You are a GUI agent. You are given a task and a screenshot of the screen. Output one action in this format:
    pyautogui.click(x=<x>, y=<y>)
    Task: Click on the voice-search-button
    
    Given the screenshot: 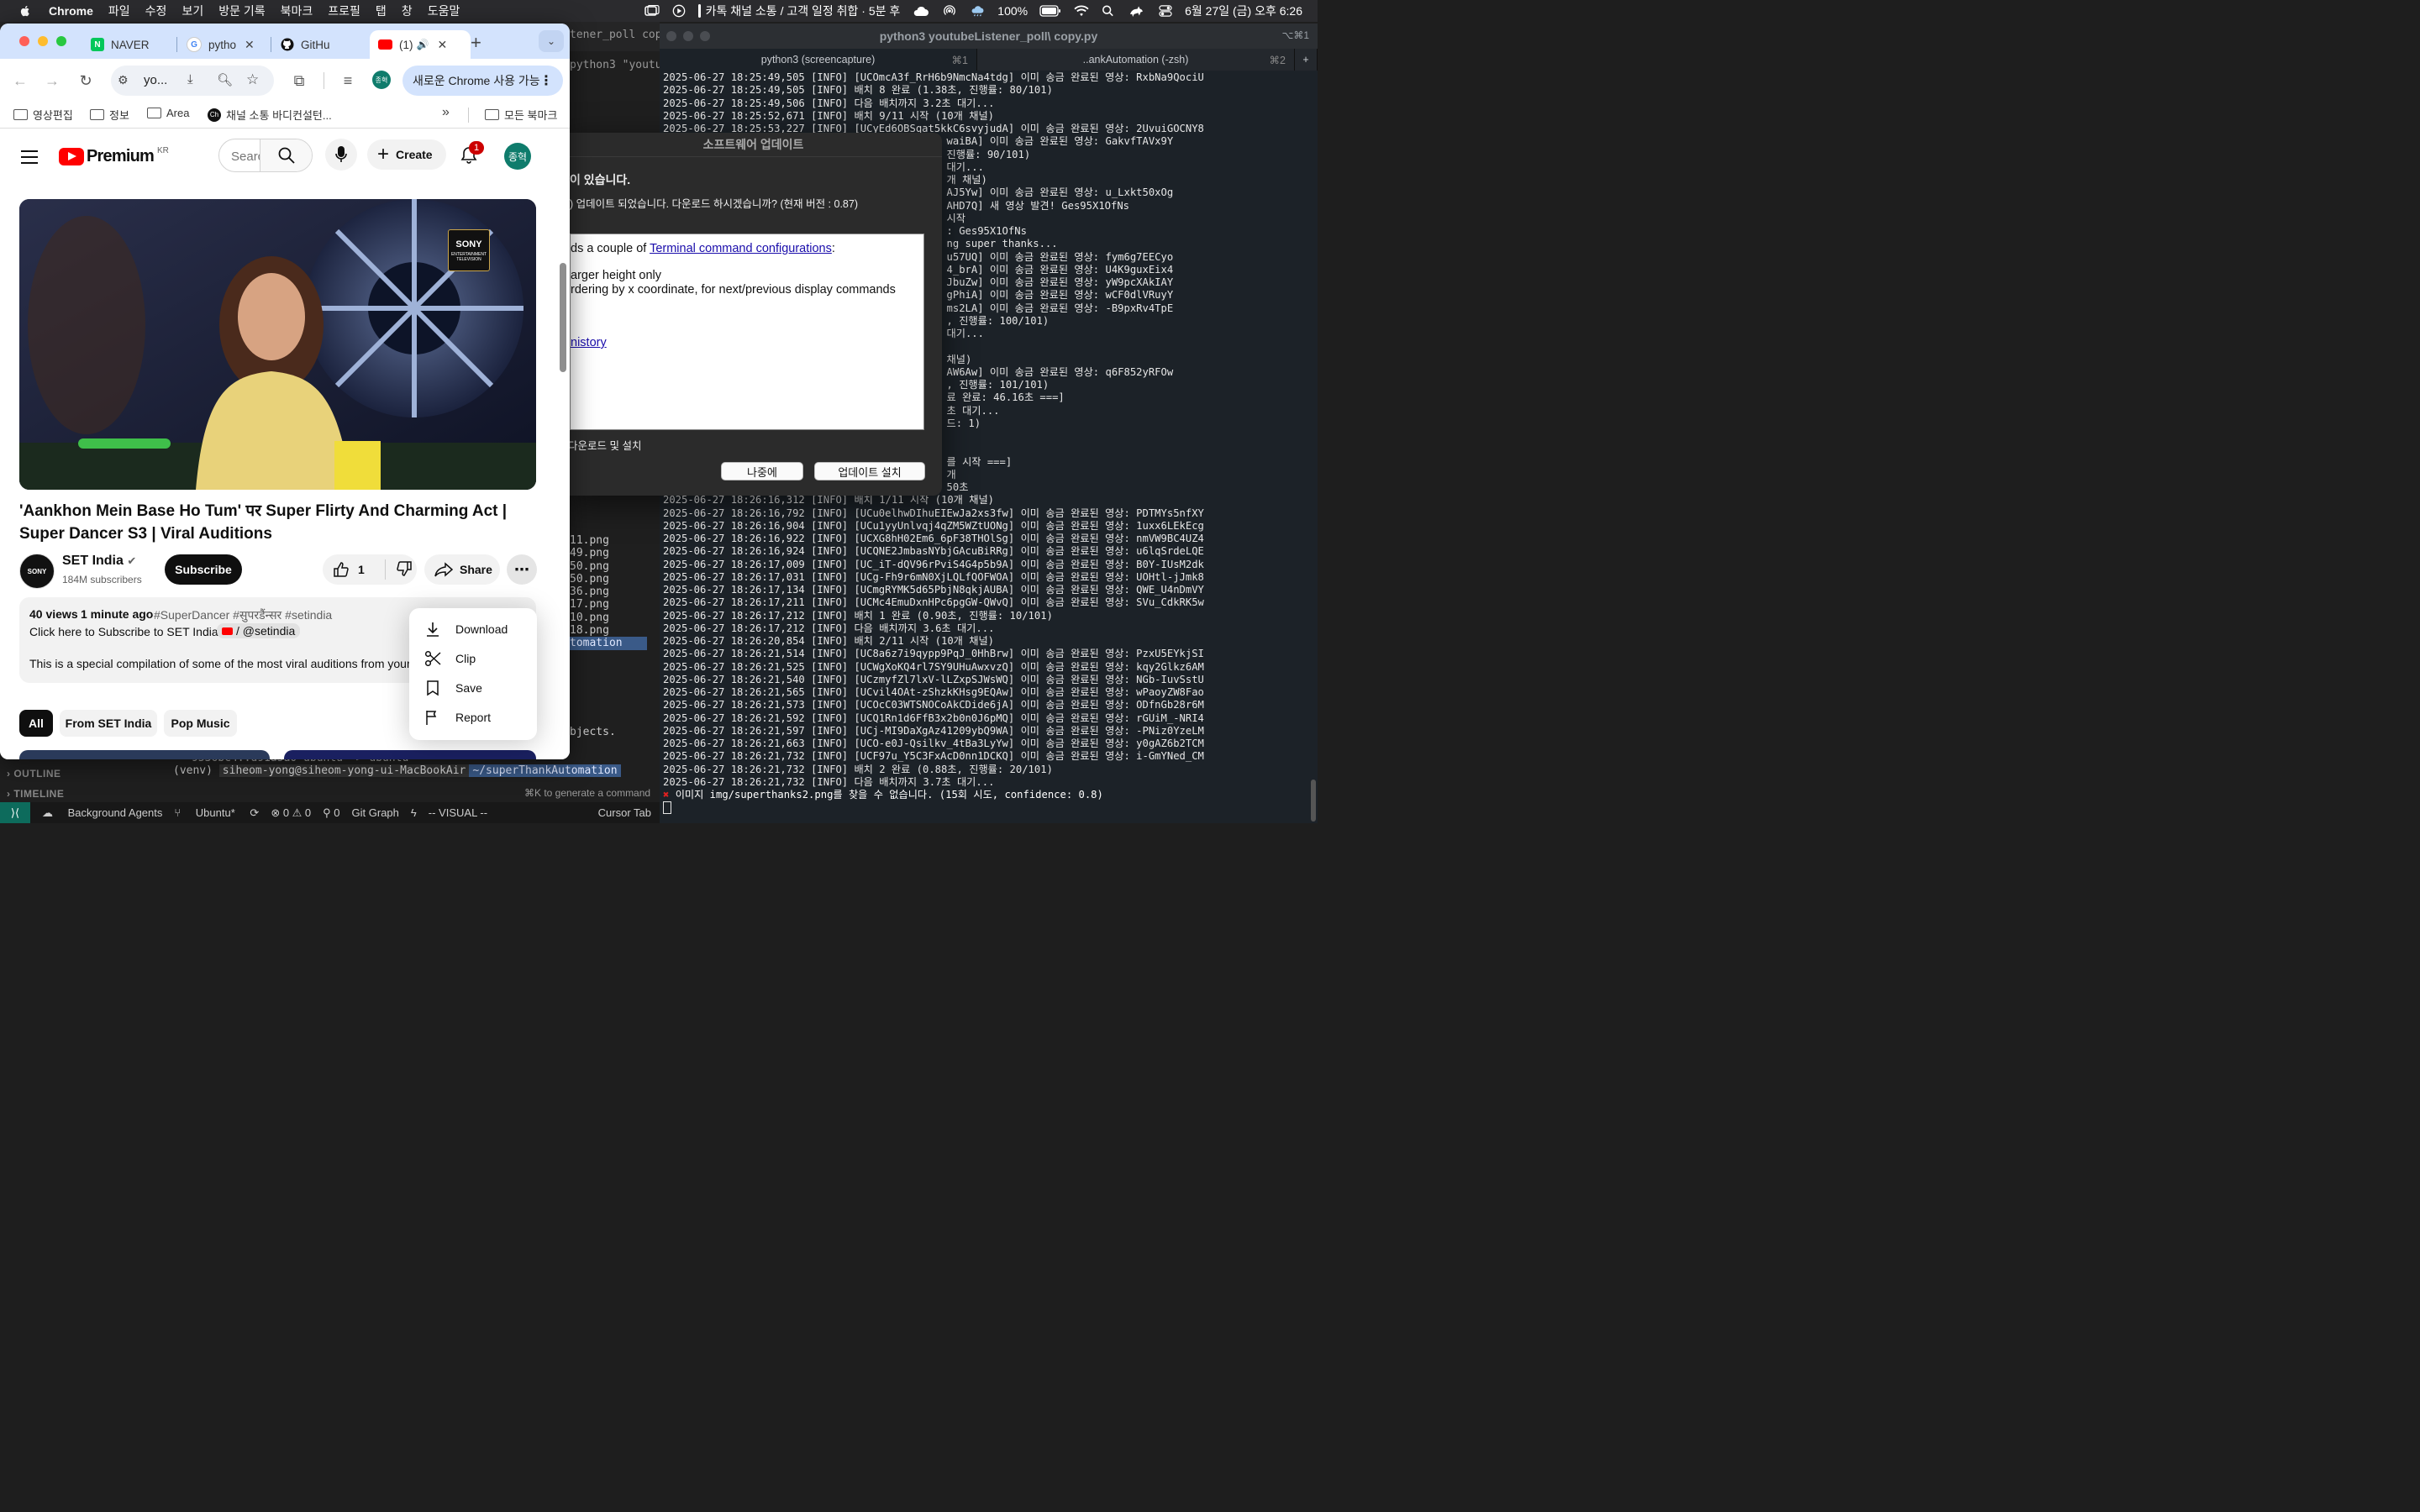 What is the action you would take?
    pyautogui.click(x=341, y=155)
    